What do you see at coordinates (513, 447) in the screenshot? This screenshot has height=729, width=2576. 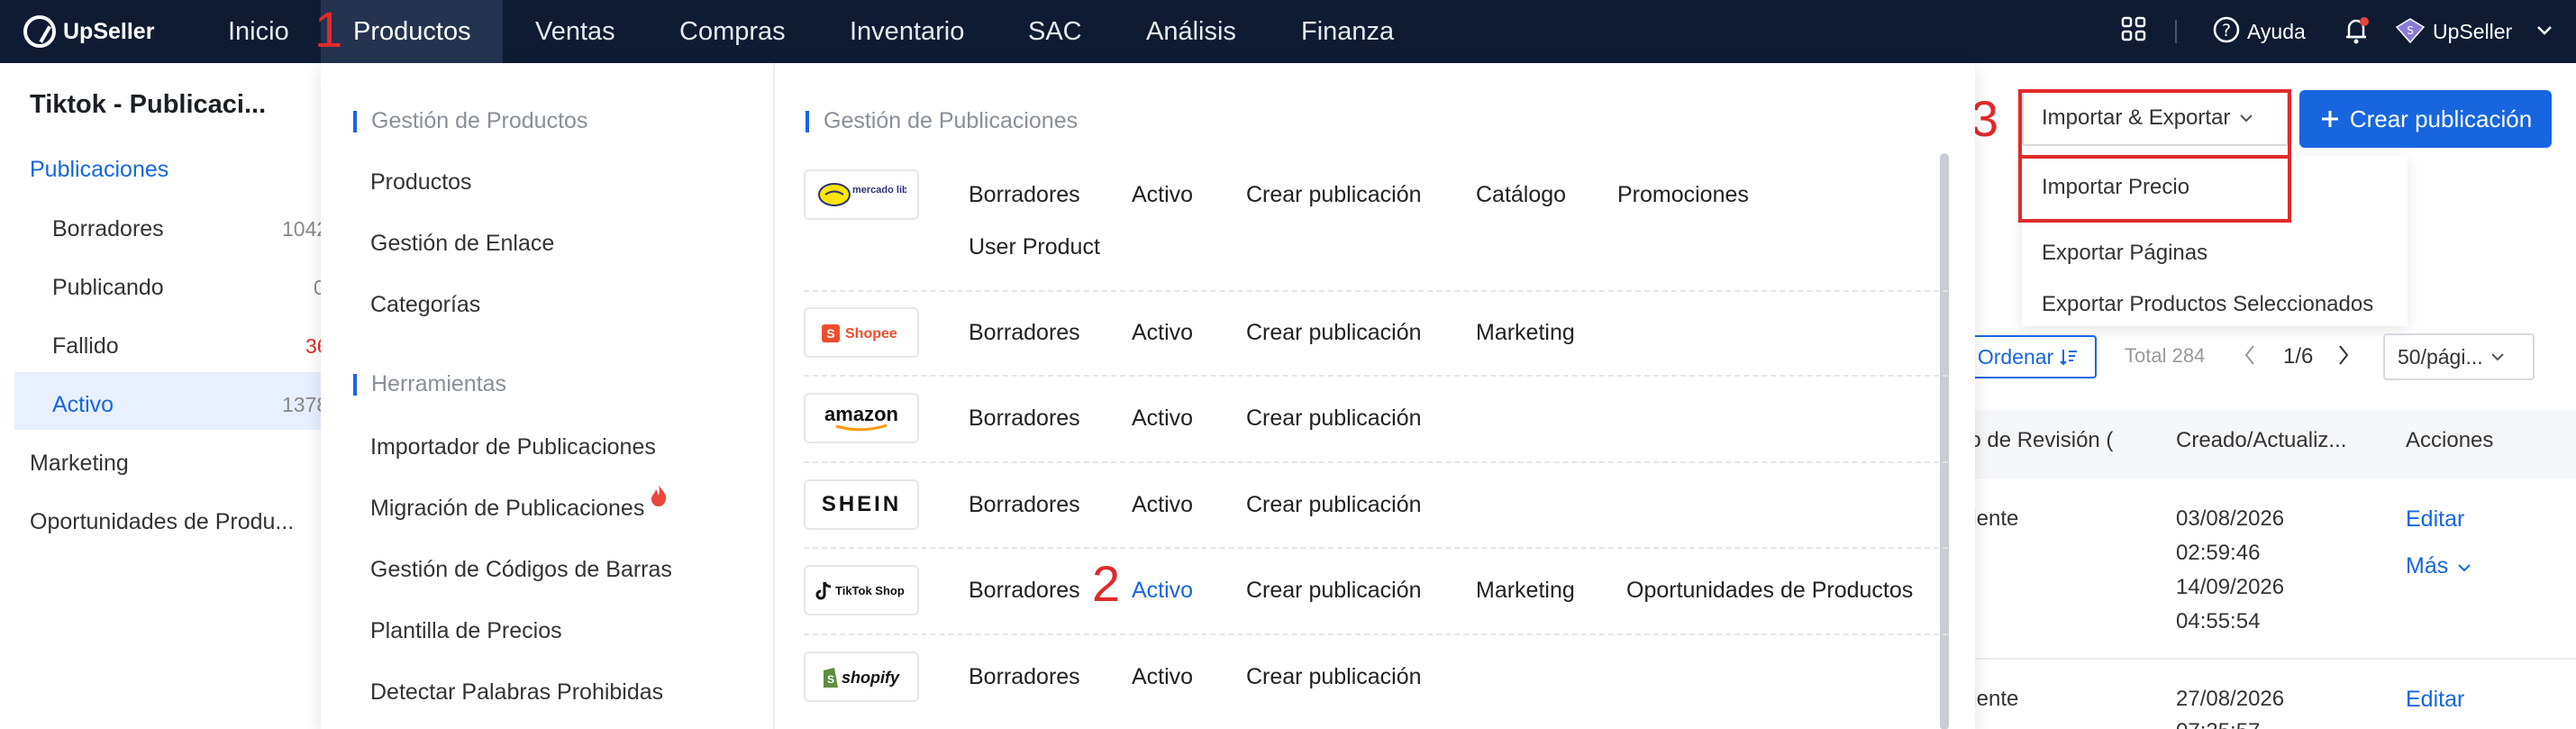 I see `menu-link-importador: Importador de Publicaciones` at bounding box center [513, 447].